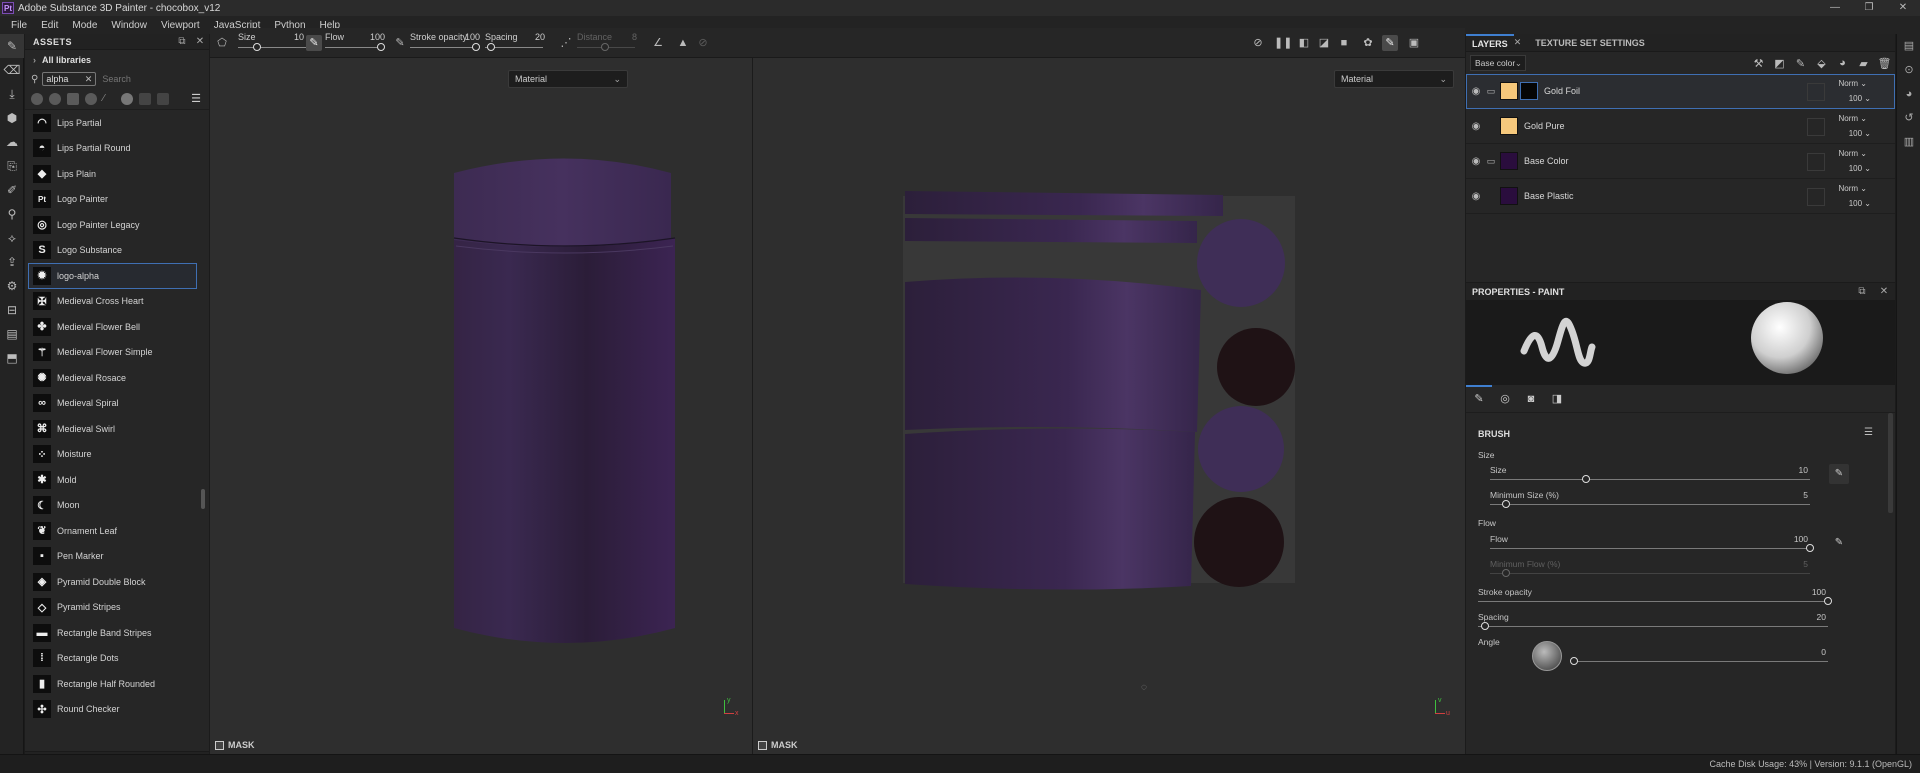  I want to click on add-paint-layer-icon: ✎, so click(1800, 63).